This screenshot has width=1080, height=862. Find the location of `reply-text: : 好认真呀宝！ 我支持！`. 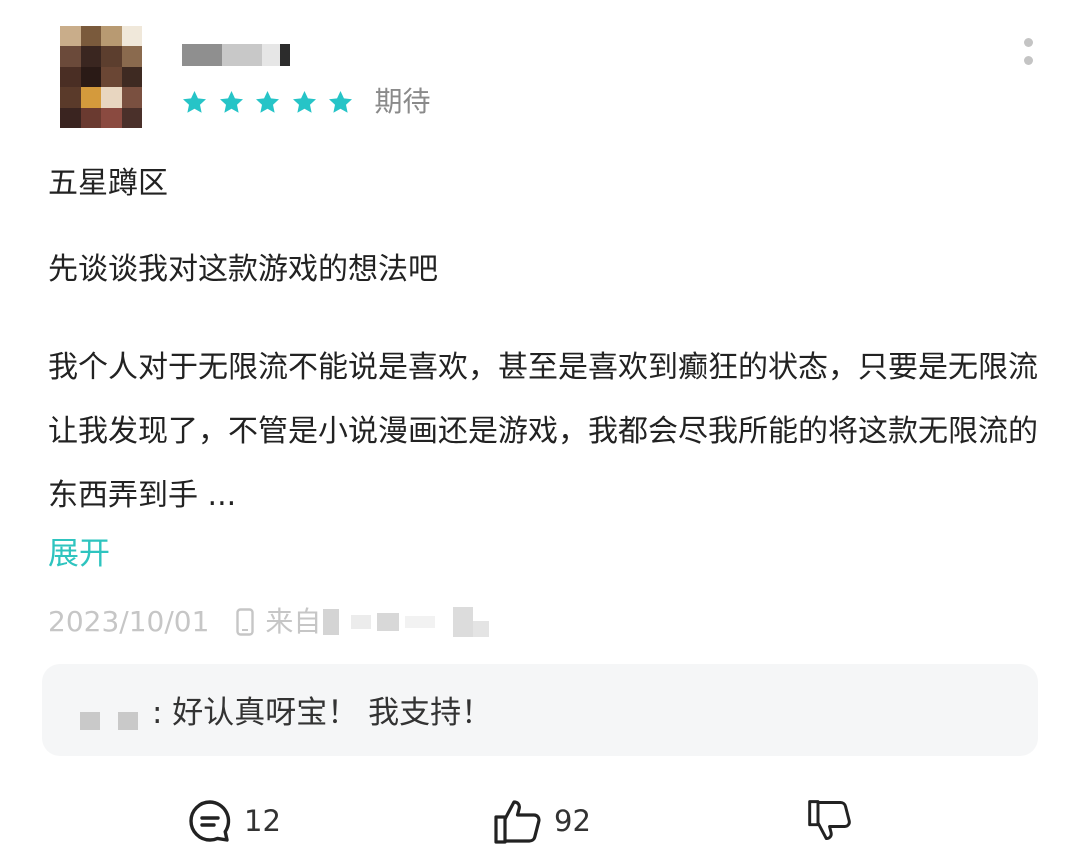

reply-text: : 好认真呀宝！ 我支持！ is located at coordinates (322, 713).